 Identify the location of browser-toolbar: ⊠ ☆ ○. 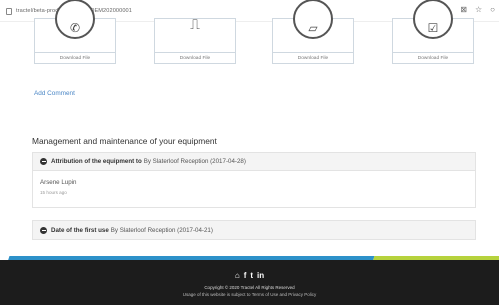
(477, 9).